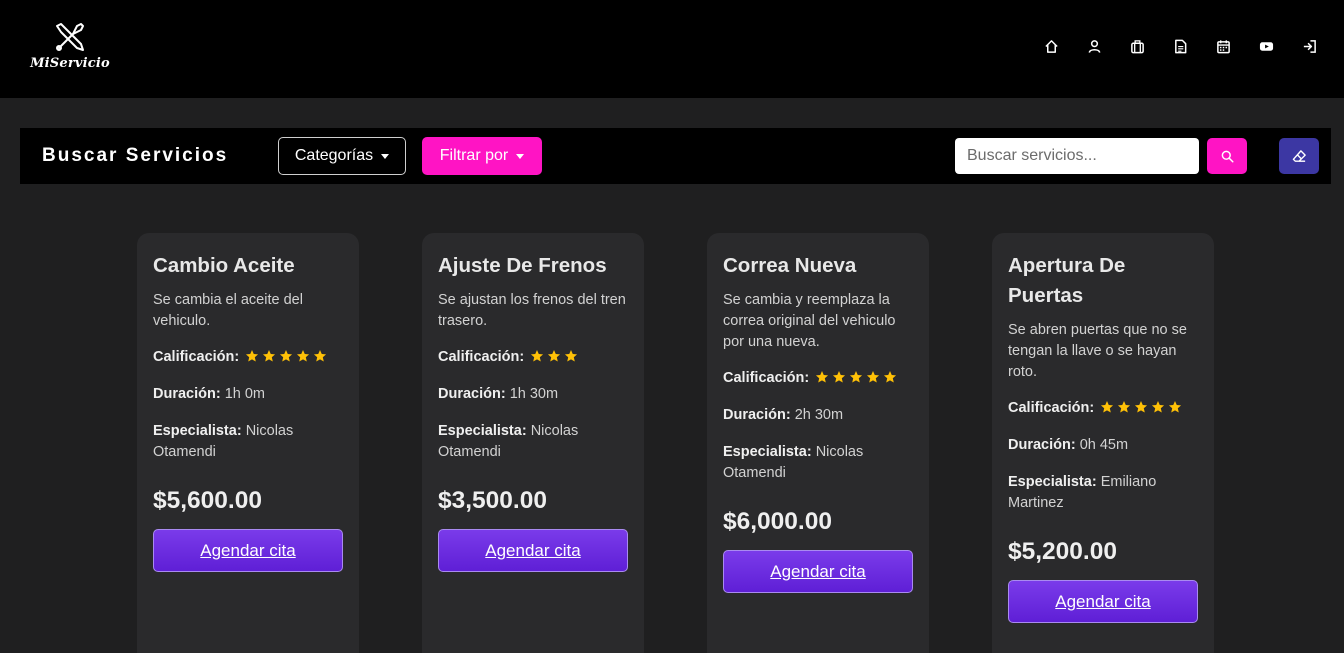  What do you see at coordinates (777, 521) in the screenshot?
I see `service-price: $6,000.00` at bounding box center [777, 521].